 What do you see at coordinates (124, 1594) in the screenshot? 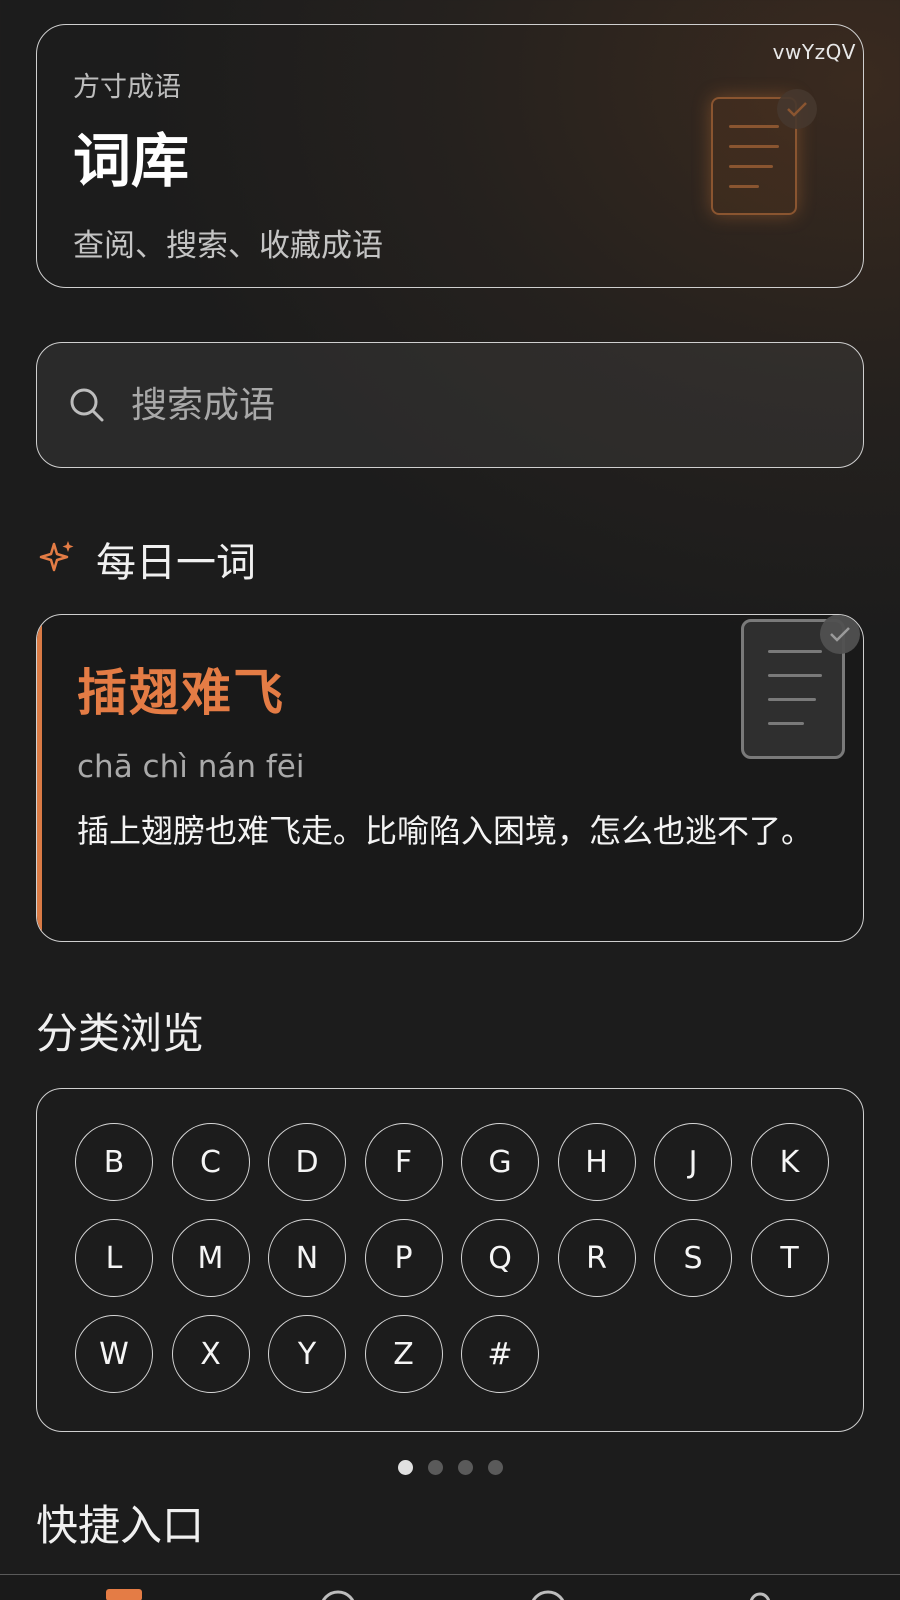
I see `tab-icon-library` at bounding box center [124, 1594].